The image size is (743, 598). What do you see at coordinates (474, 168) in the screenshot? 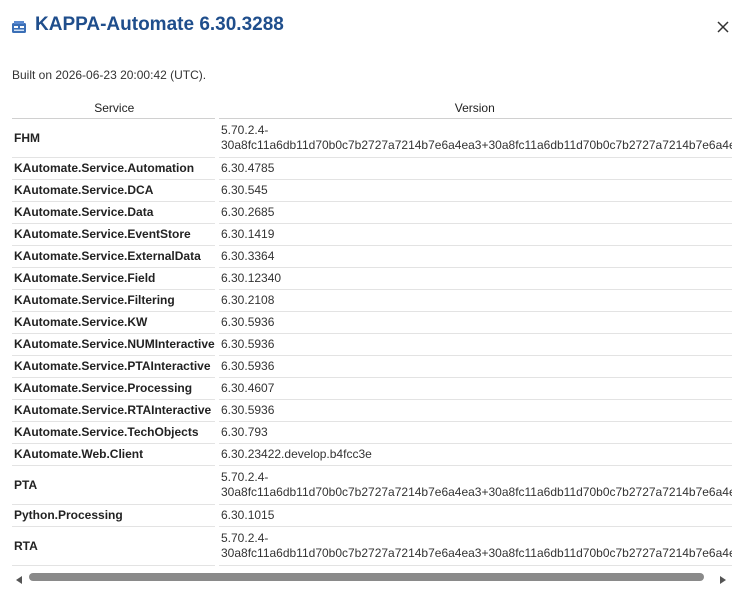
I see `version-cell: 6.30.4785` at bounding box center [474, 168].